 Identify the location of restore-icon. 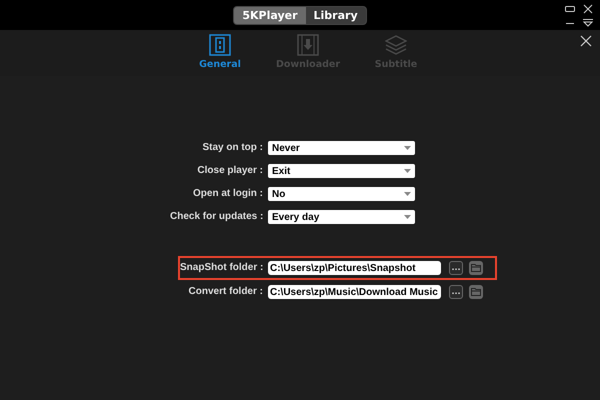
(570, 9).